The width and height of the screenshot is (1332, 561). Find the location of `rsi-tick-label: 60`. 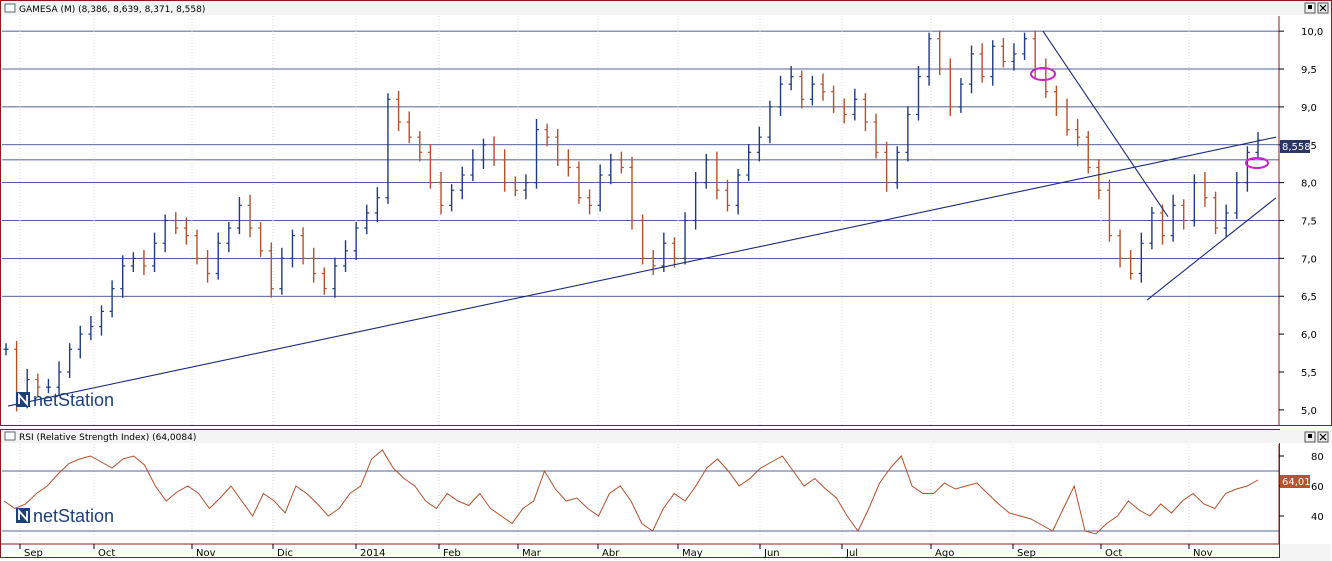

rsi-tick-label: 60 is located at coordinates (1317, 487).